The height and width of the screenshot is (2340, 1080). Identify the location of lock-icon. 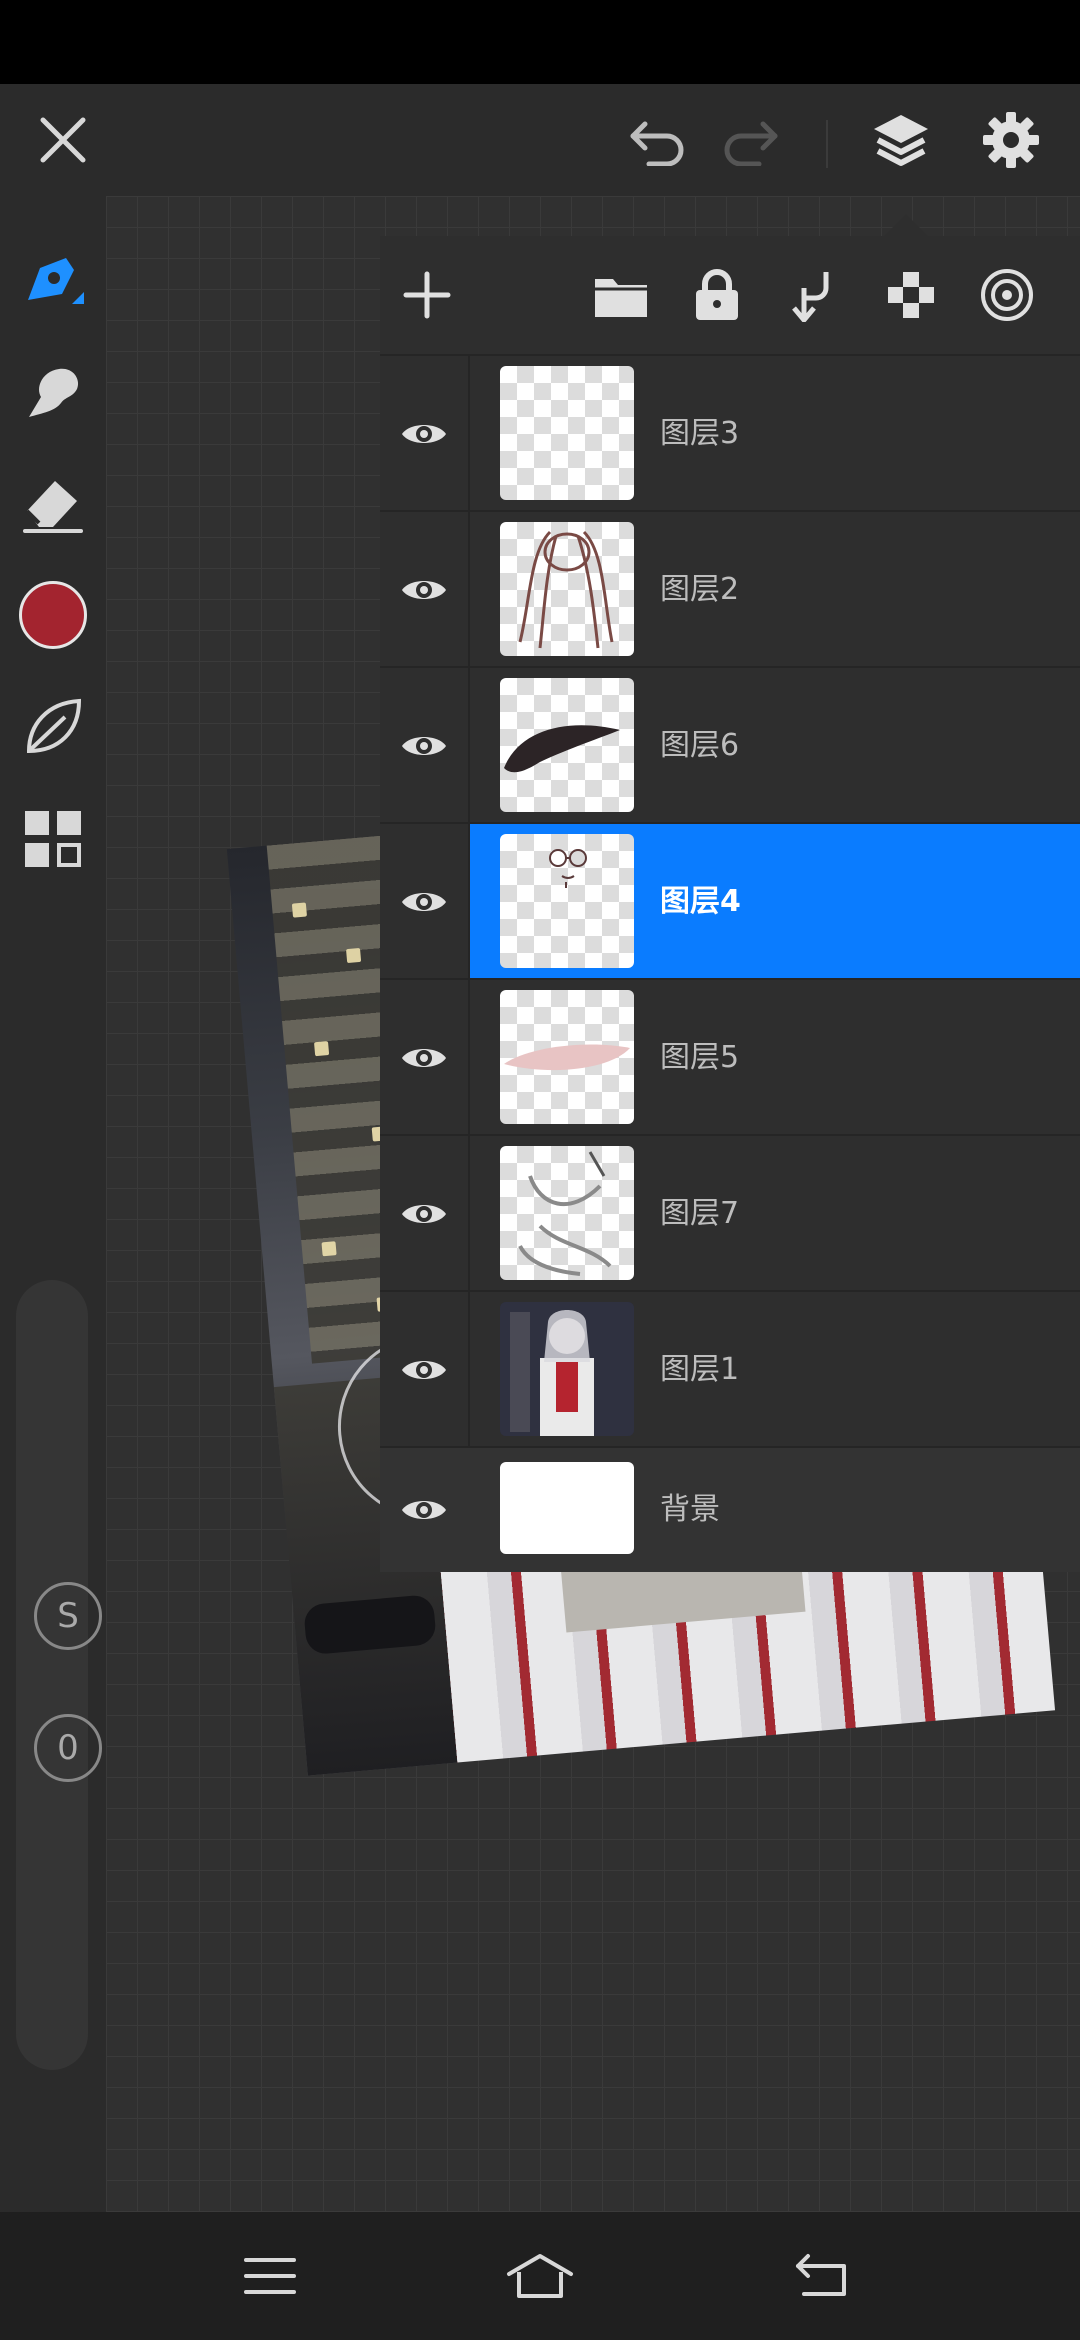
(717, 294).